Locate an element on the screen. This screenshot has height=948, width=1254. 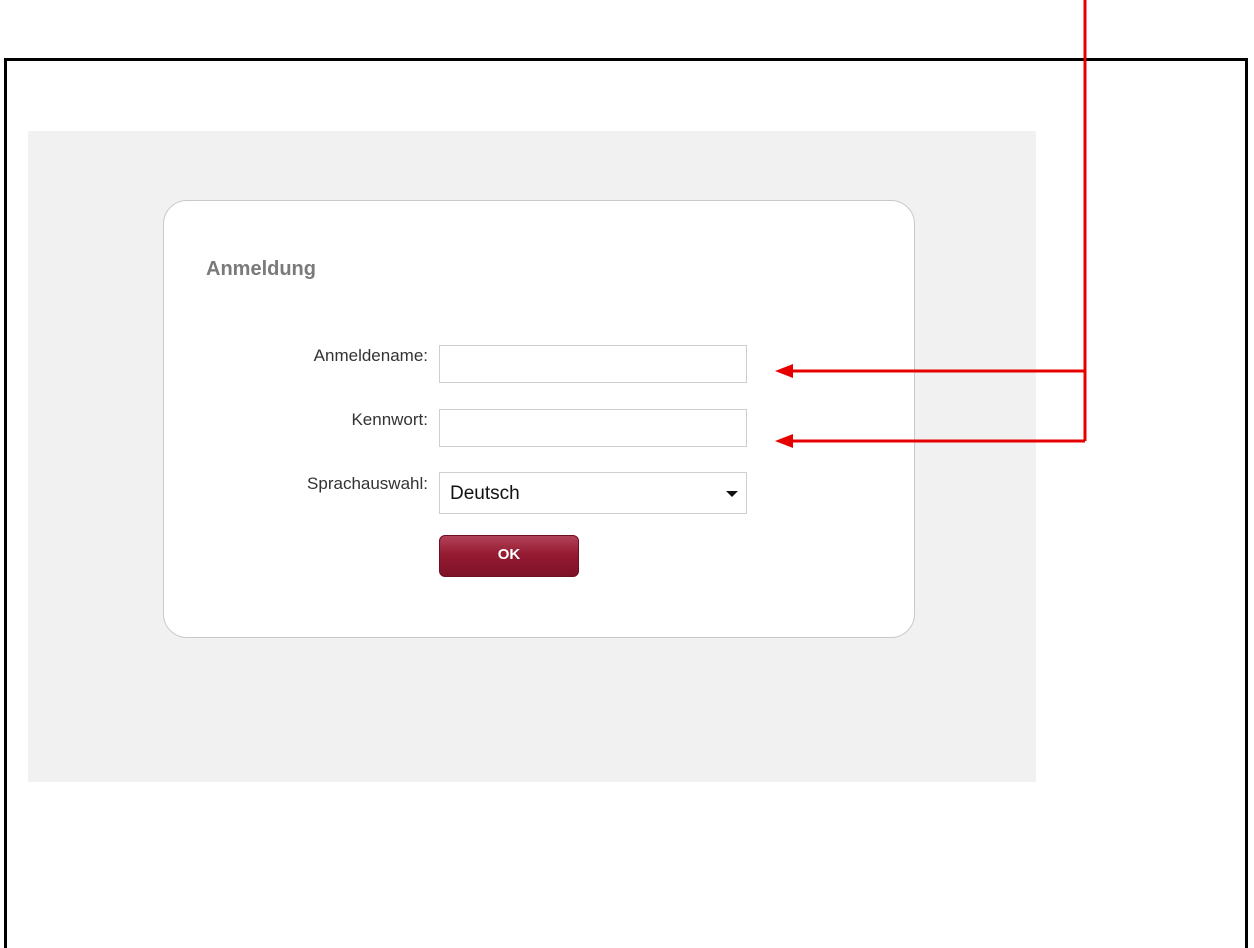
annotation-lines is located at coordinates (938, 221).